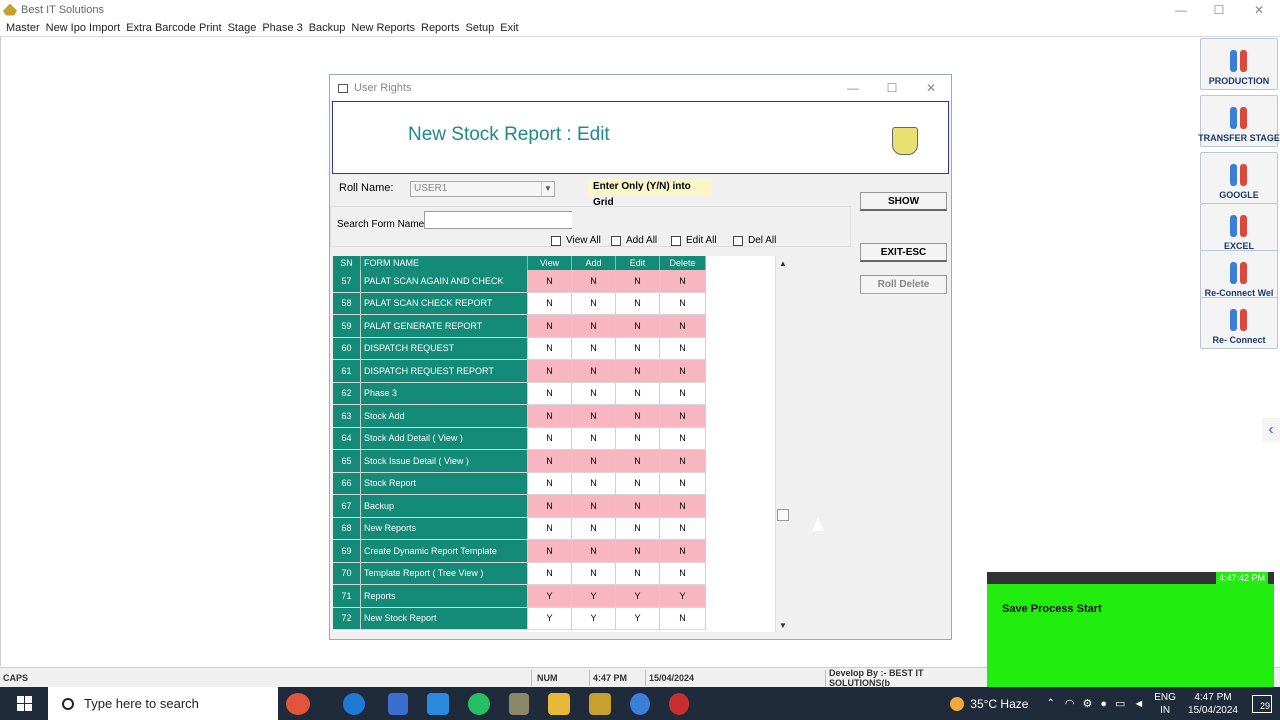 This screenshot has height=720, width=1280. Describe the element at coordinates (550, 596) in the screenshot. I see `cell-view: Y` at that location.